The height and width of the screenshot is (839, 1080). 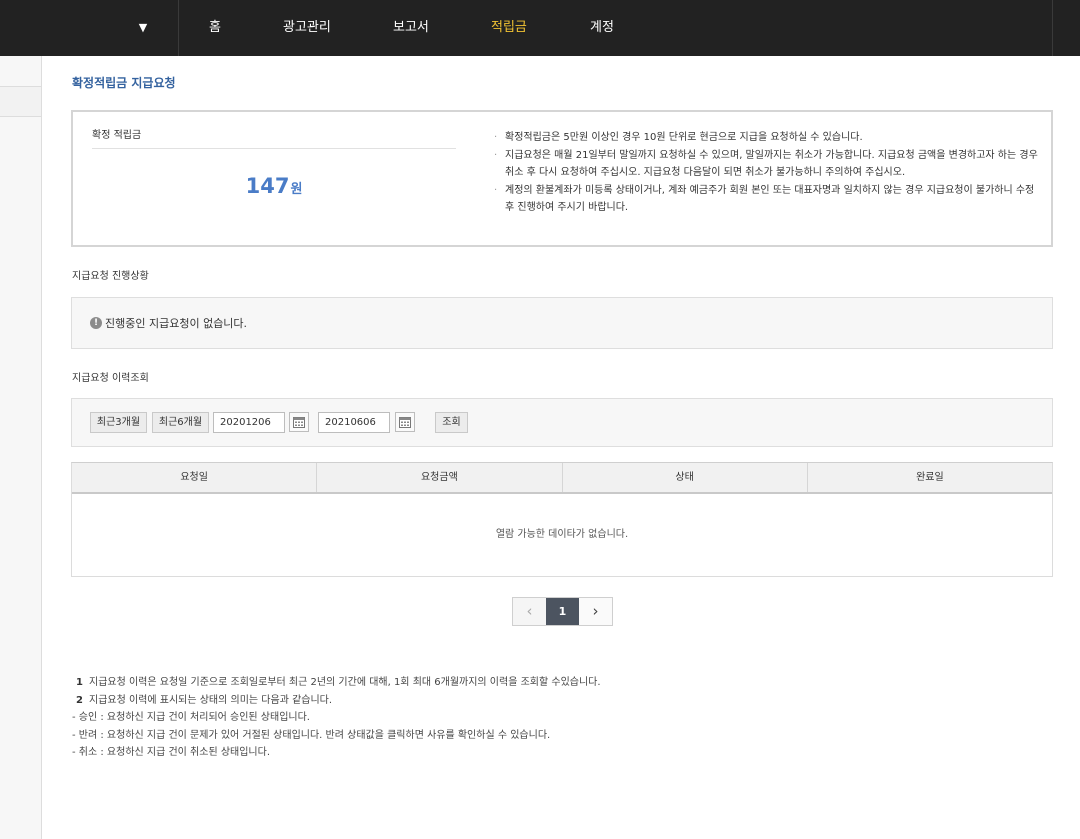 What do you see at coordinates (249, 422) in the screenshot?
I see `start-date-input` at bounding box center [249, 422].